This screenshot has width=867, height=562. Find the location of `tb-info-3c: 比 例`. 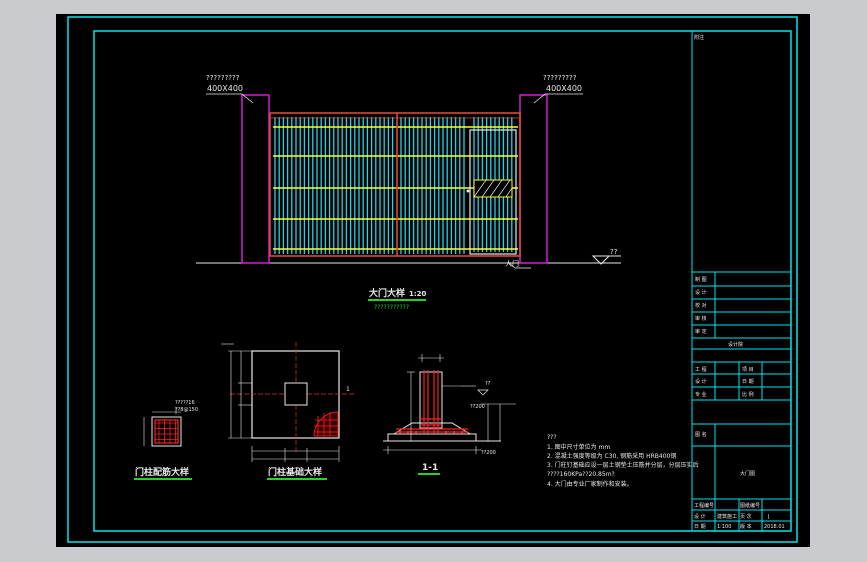

tb-info-3c: 比 例 is located at coordinates (748, 394).